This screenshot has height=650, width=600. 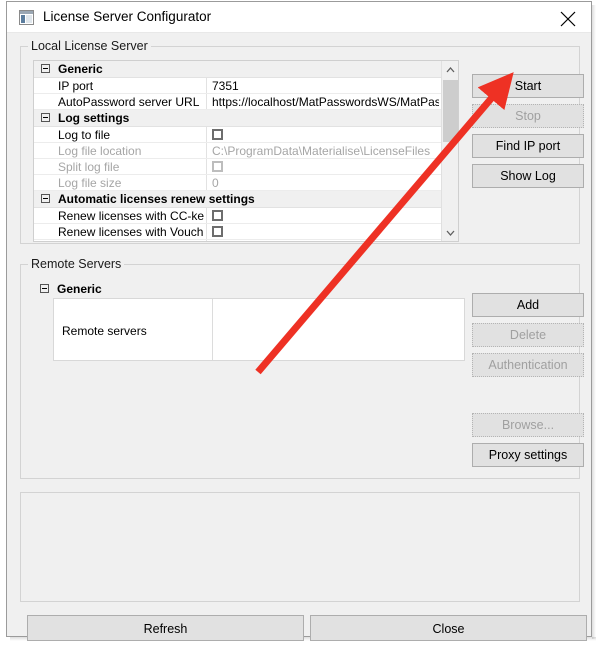 I want to click on remote-servers-row-label: Remote servers, so click(x=104, y=331).